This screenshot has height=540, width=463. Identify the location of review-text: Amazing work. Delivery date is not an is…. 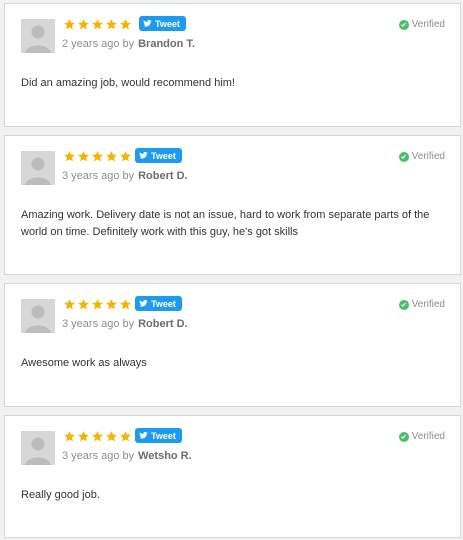
(225, 223).